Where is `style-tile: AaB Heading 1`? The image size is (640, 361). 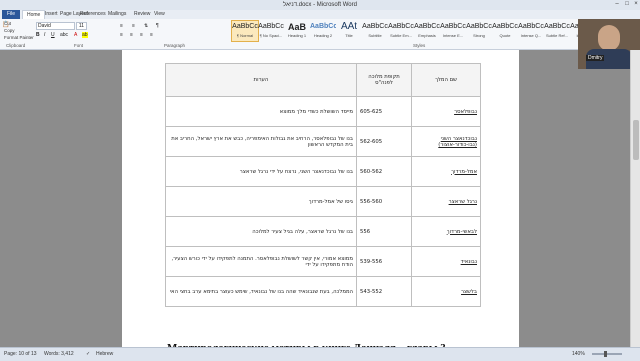 style-tile: AaB Heading 1 is located at coordinates (297, 31).